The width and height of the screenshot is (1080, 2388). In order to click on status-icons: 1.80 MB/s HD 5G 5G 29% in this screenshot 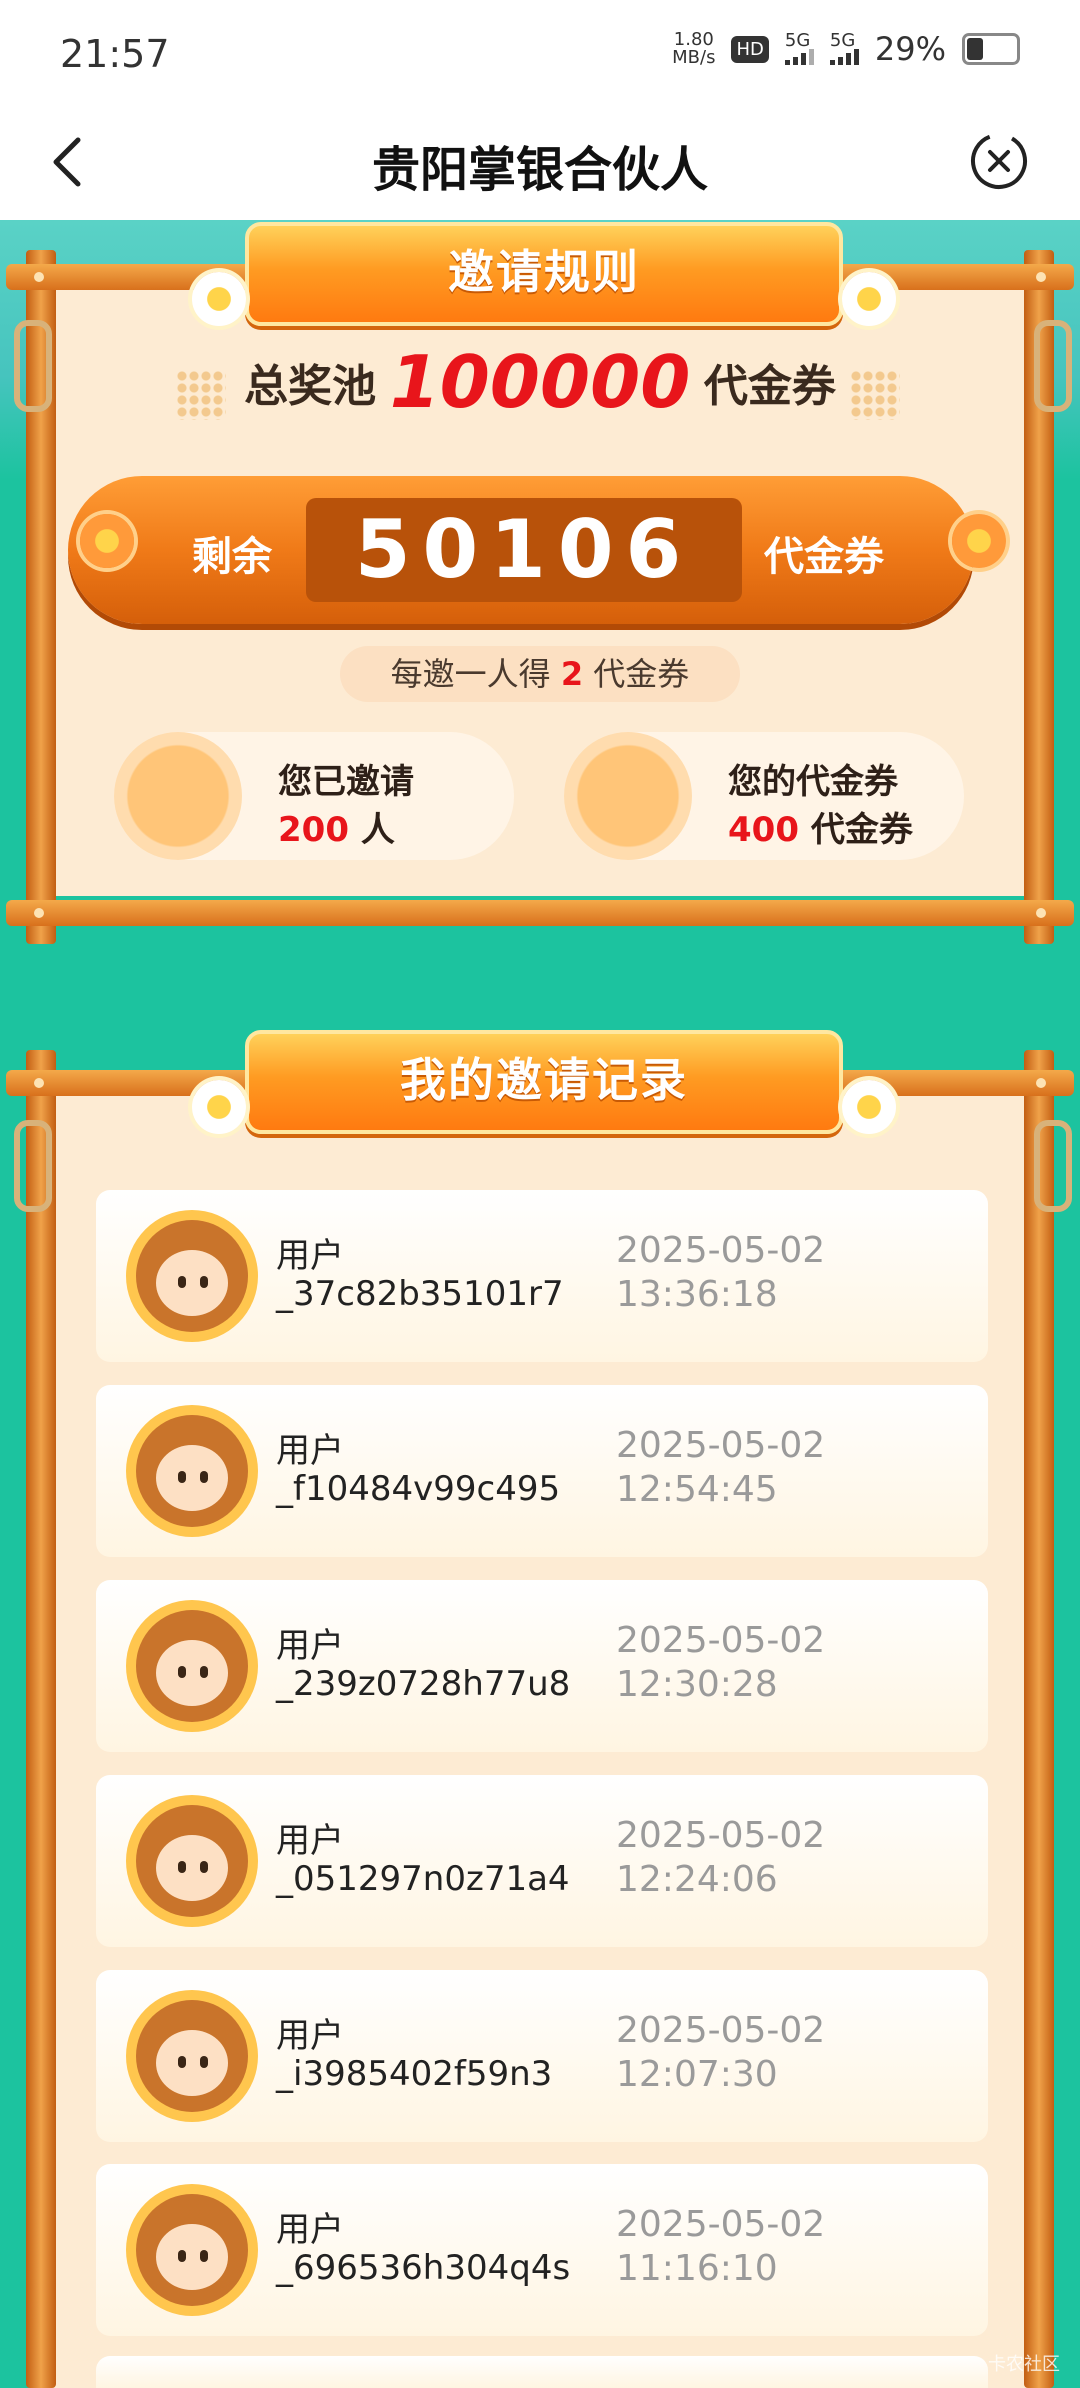, I will do `click(846, 49)`.